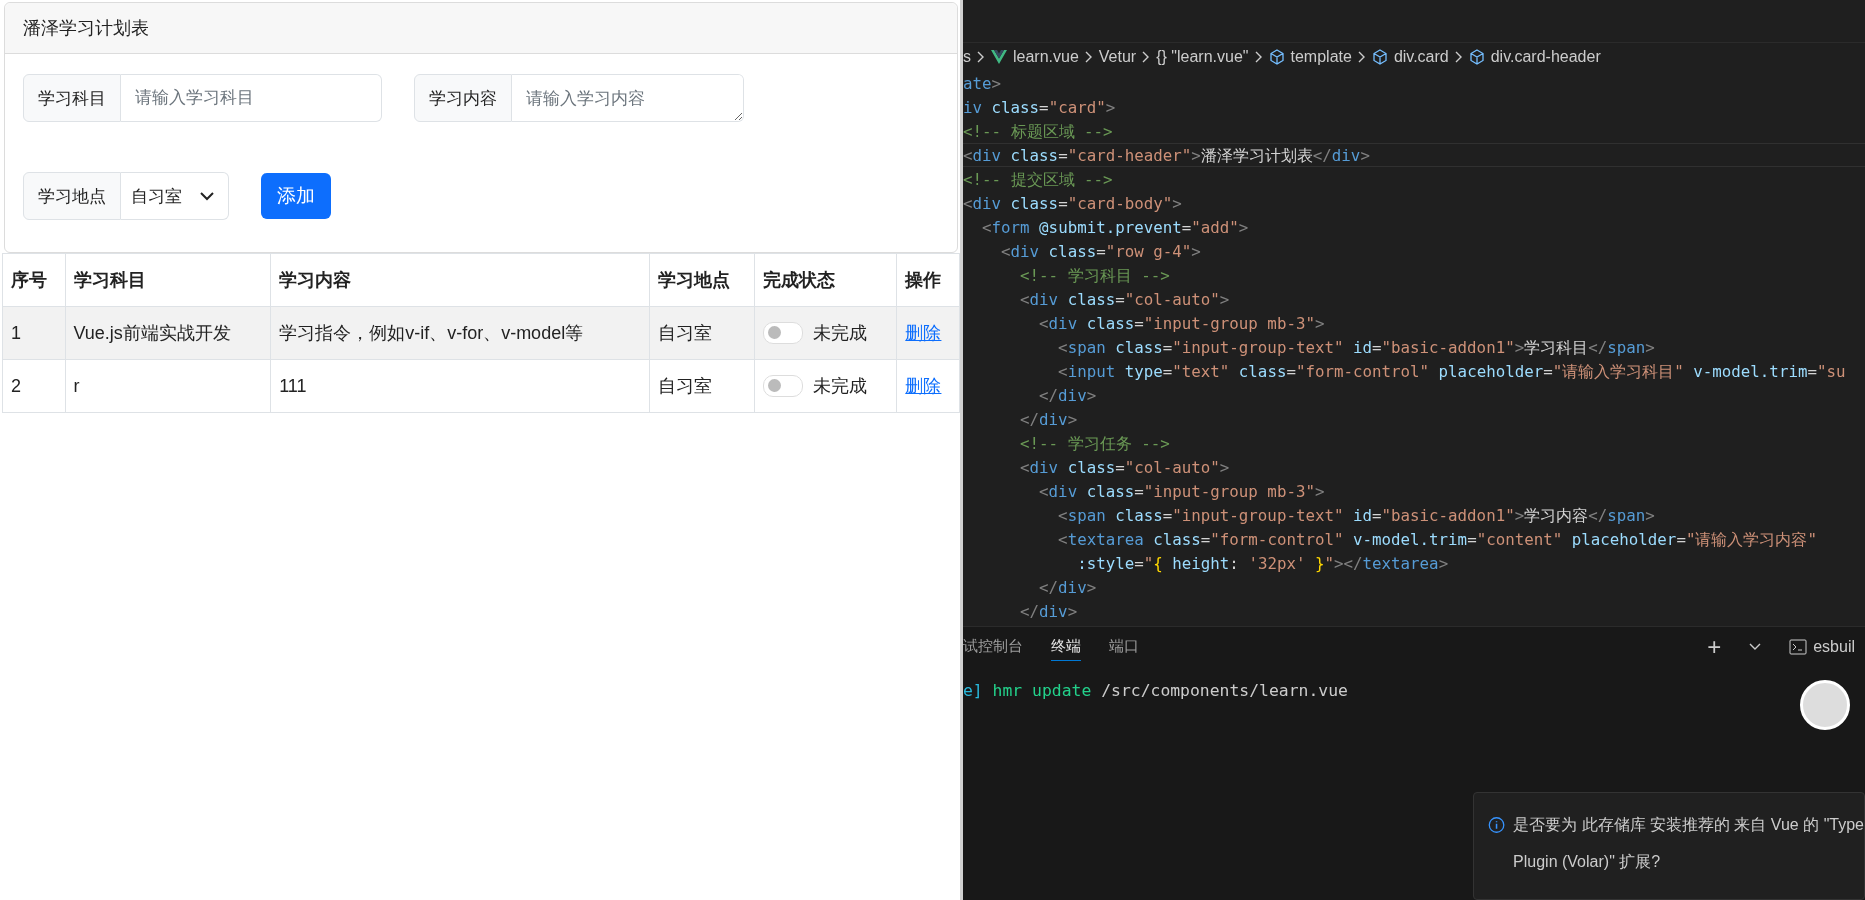 The height and width of the screenshot is (900, 1865). Describe the element at coordinates (1073, 204) in the screenshot. I see `code-line: <div class="card-body">` at that location.